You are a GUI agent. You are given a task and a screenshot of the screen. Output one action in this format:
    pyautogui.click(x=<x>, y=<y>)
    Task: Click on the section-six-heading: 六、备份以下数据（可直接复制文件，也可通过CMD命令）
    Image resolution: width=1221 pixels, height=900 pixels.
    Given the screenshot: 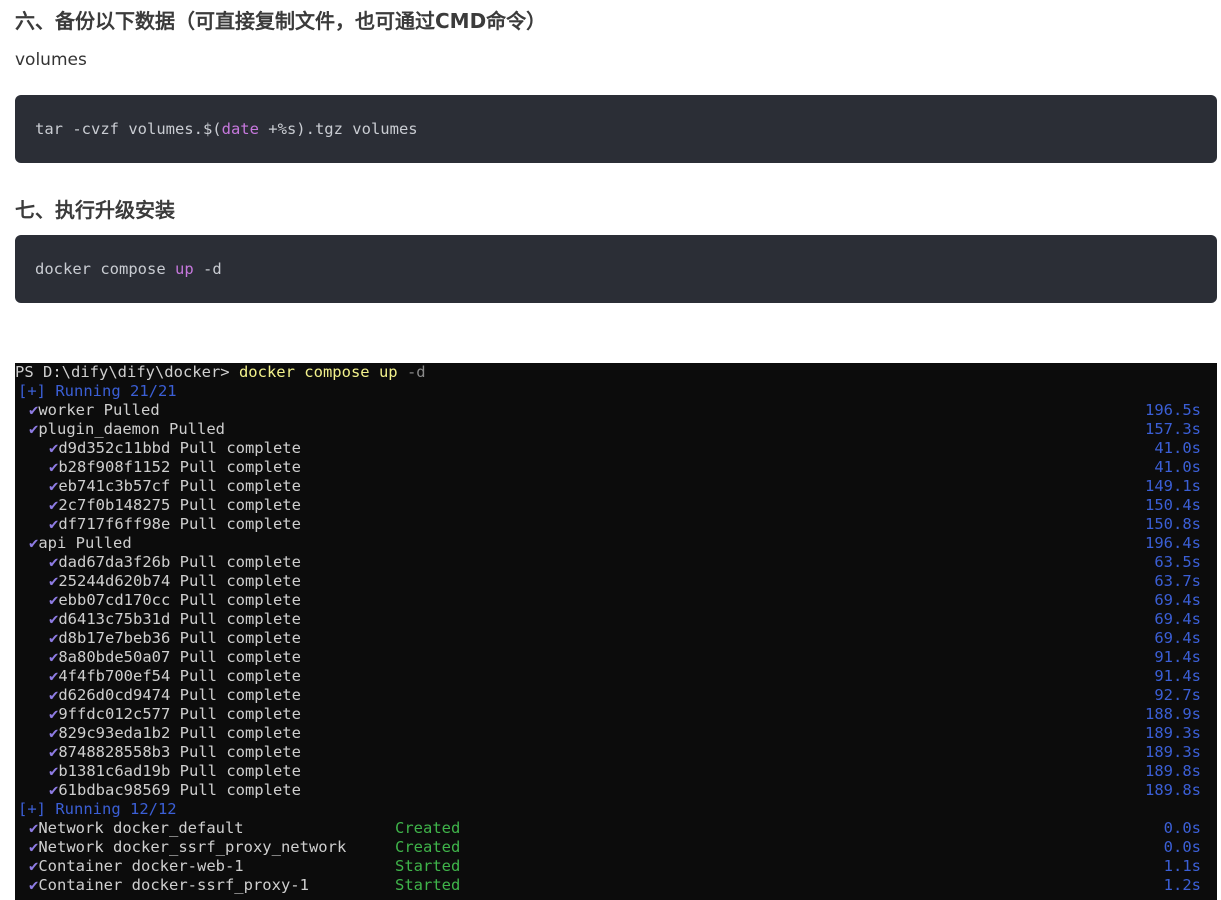 What is the action you would take?
    pyautogui.click(x=281, y=21)
    